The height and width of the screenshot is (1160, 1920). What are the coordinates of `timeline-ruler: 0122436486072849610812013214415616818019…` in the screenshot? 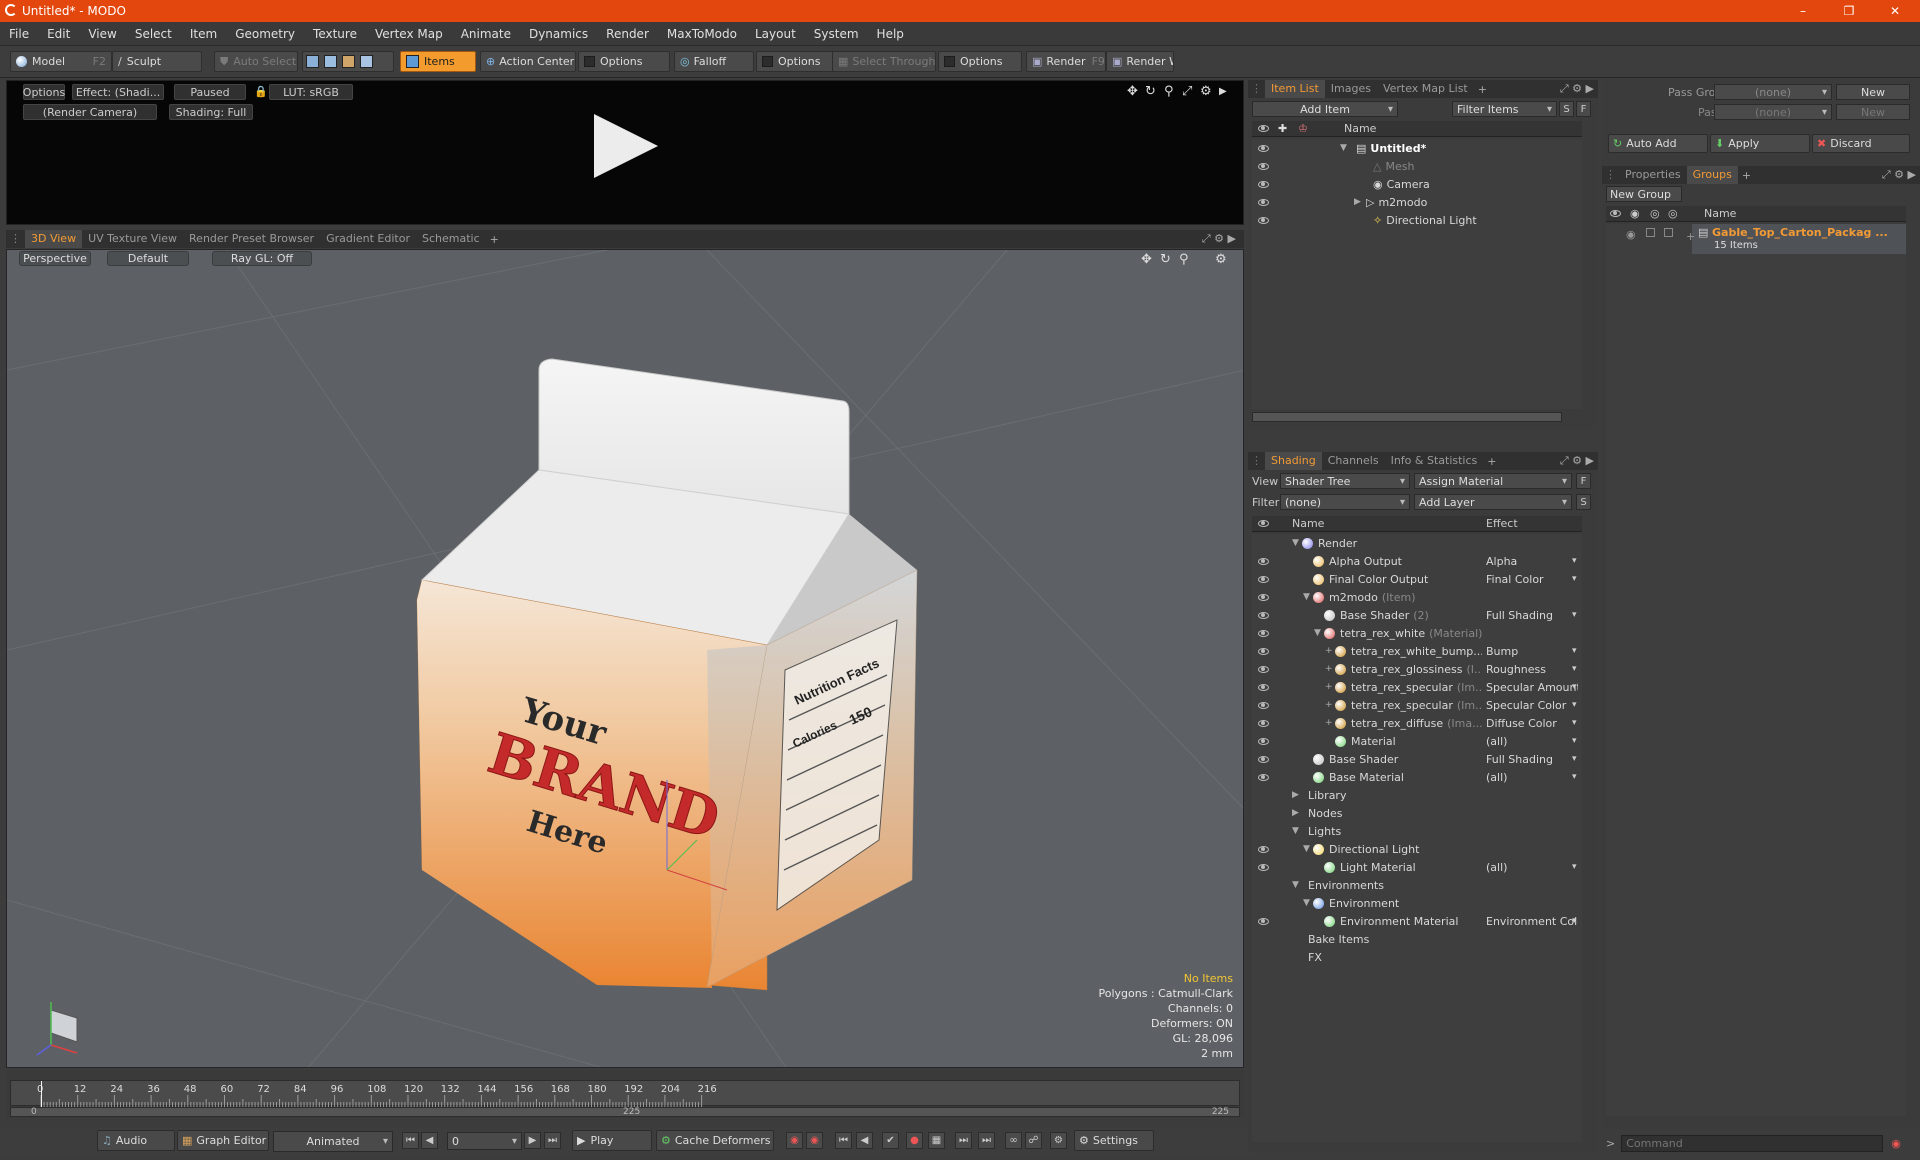 It's located at (625, 1093).